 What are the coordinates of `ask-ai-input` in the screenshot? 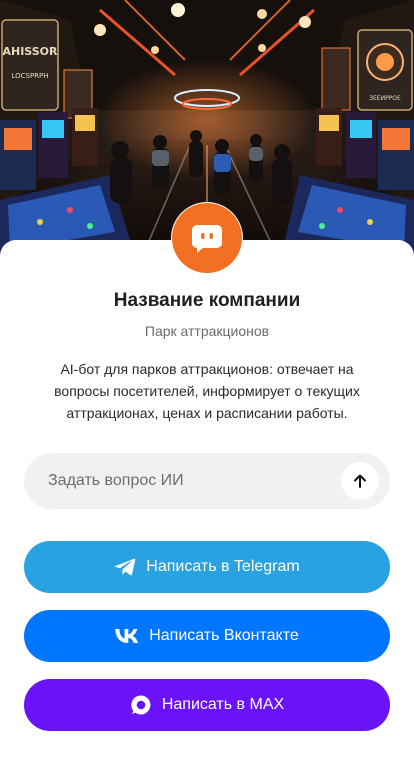 It's located at (179, 481).